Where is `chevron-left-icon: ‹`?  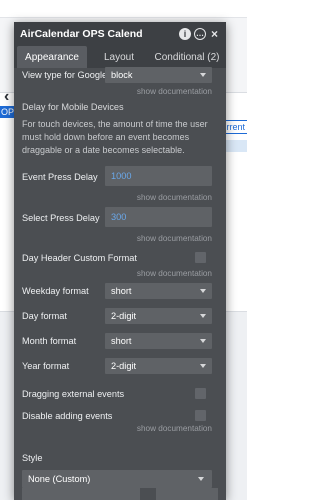
chevron-left-icon: ‹ is located at coordinates (6, 97).